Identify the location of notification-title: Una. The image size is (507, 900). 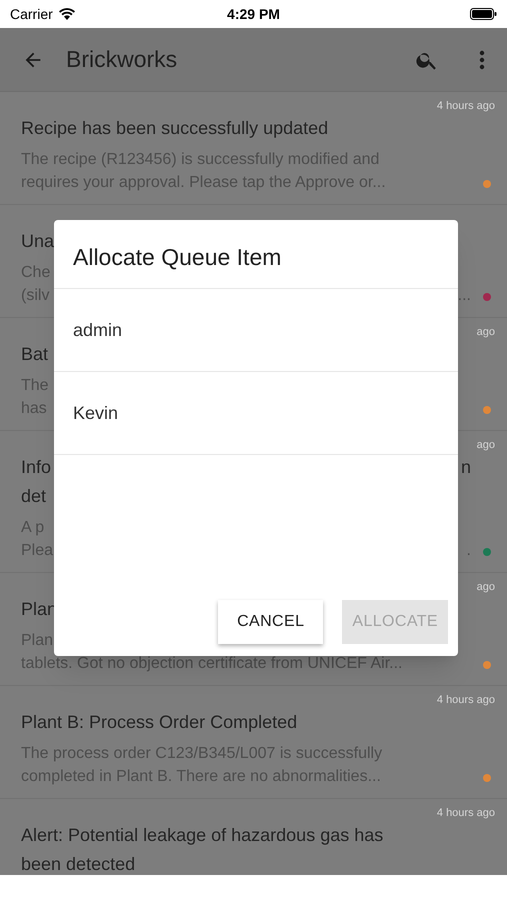
(37, 241).